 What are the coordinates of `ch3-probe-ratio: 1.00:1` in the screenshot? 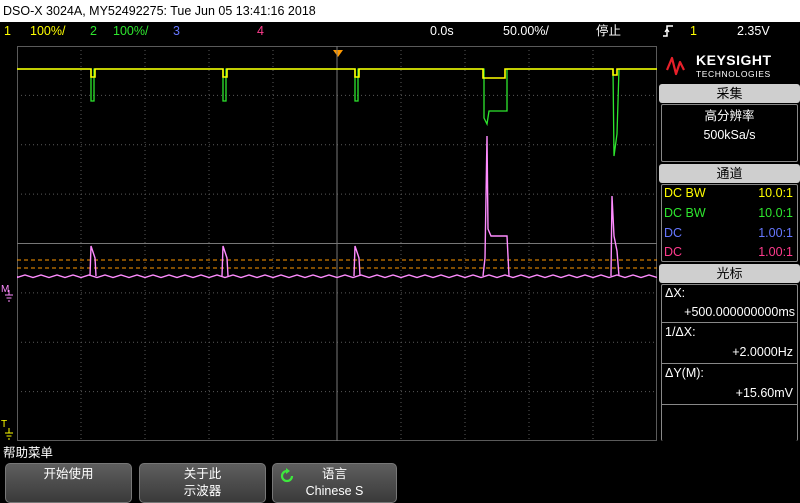 It's located at (775, 233).